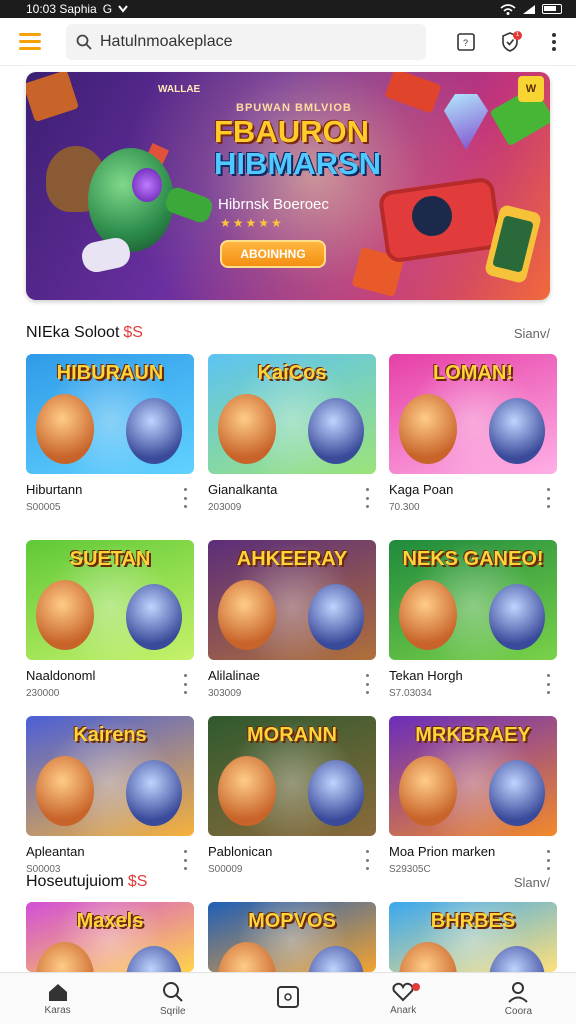  I want to click on nav-search: Sqrile, so click(172, 998).